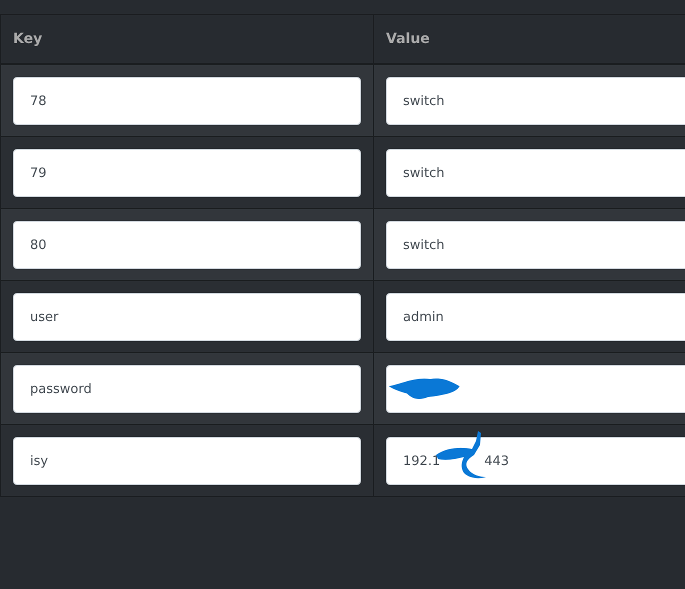  I want to click on key-field: password, so click(187, 389).